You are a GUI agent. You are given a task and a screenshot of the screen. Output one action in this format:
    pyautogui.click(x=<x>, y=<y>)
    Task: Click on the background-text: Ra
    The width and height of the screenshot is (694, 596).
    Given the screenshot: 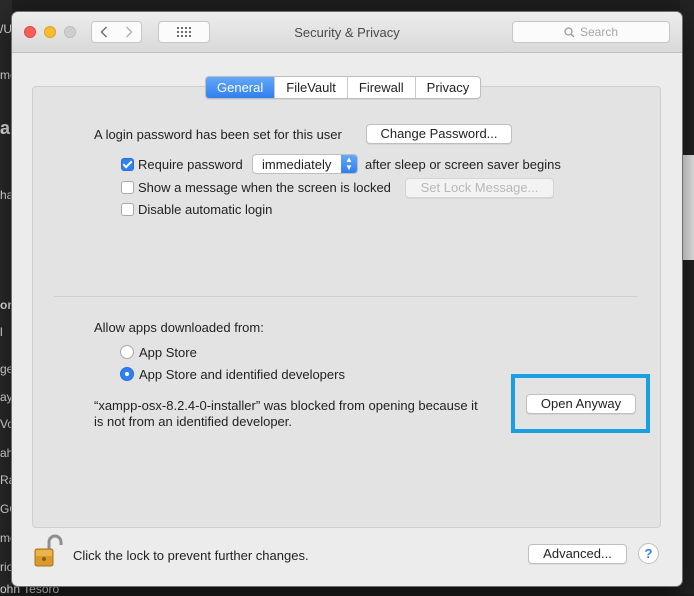 What is the action you would take?
    pyautogui.click(x=6, y=480)
    